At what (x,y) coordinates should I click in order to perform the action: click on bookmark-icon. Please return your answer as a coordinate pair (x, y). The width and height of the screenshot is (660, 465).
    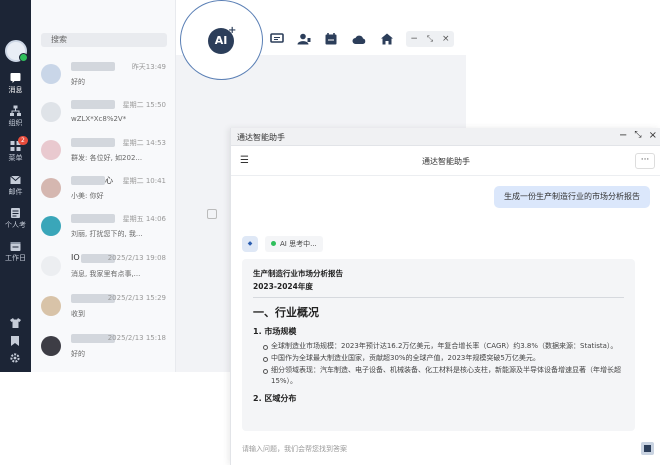
    Looking at the image, I should click on (15, 341).